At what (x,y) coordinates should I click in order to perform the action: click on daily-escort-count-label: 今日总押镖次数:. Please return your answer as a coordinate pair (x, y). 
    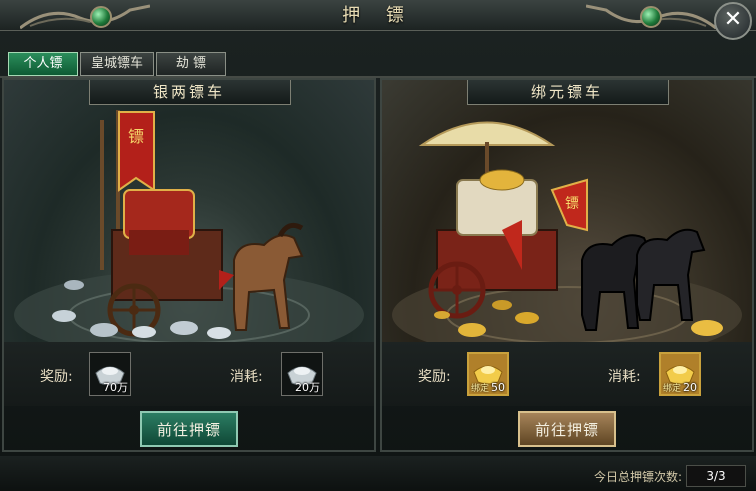
    Looking at the image, I should click on (637, 477).